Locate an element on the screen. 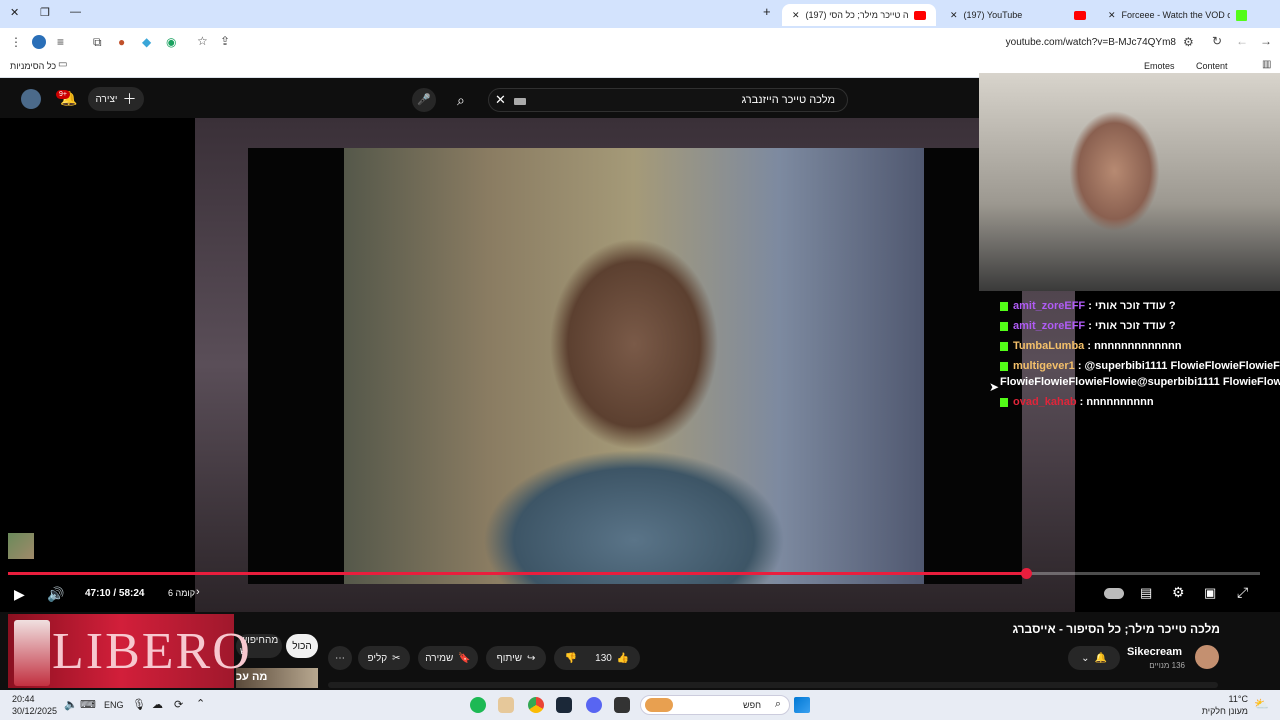  sidebar-toggle-icon: ▥ is located at coordinates (1266, 65).